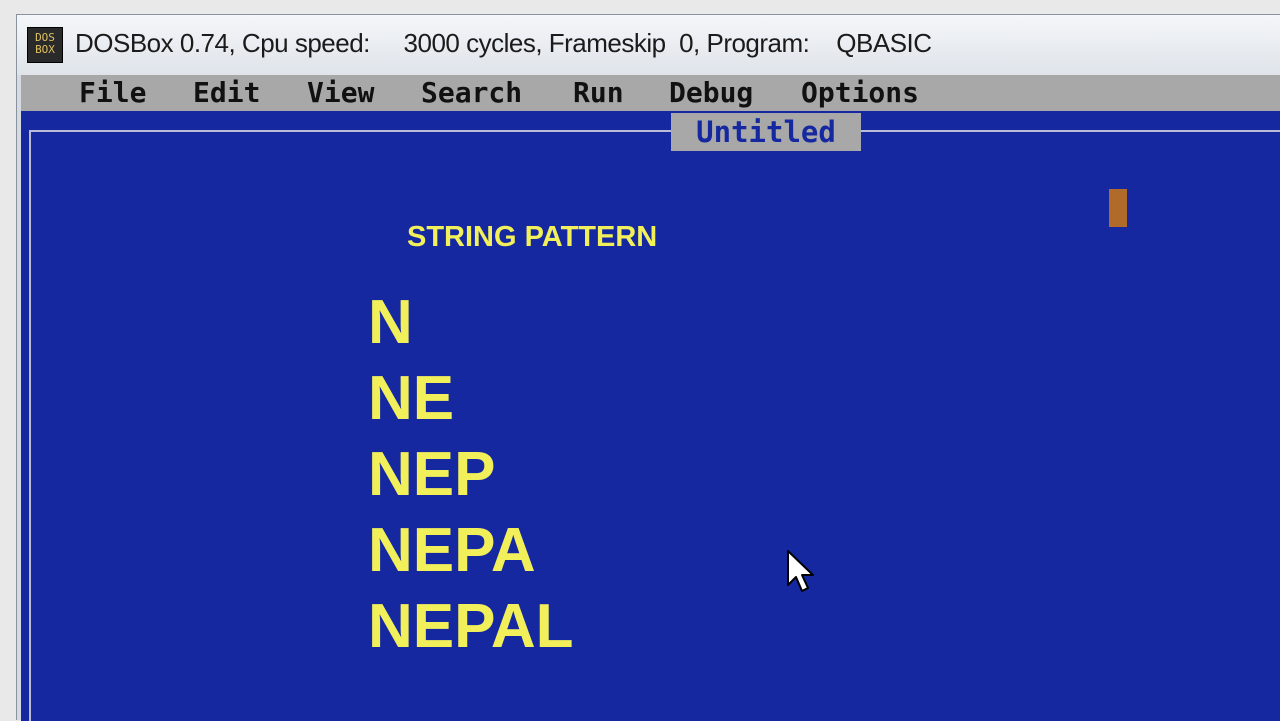 Image resolution: width=1280 pixels, height=721 pixels. I want to click on menu-view: View, so click(340, 93).